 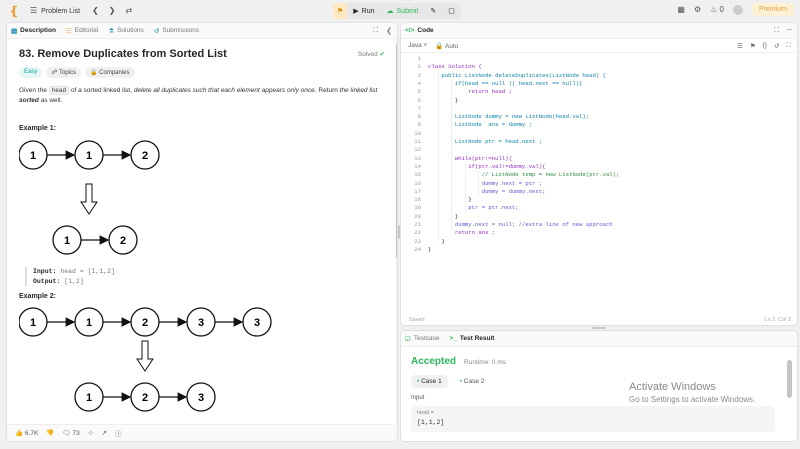 I want to click on case-1-label: Case 1, so click(x=431, y=381).